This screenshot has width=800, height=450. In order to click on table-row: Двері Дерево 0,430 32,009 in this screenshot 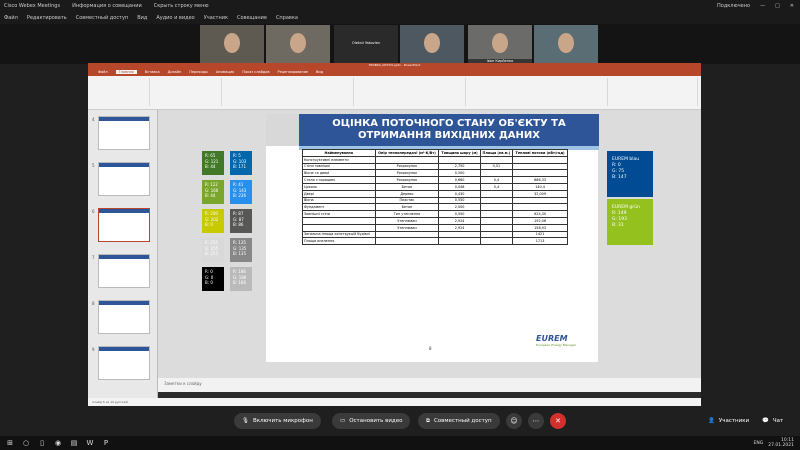, I will do `click(435, 193)`.